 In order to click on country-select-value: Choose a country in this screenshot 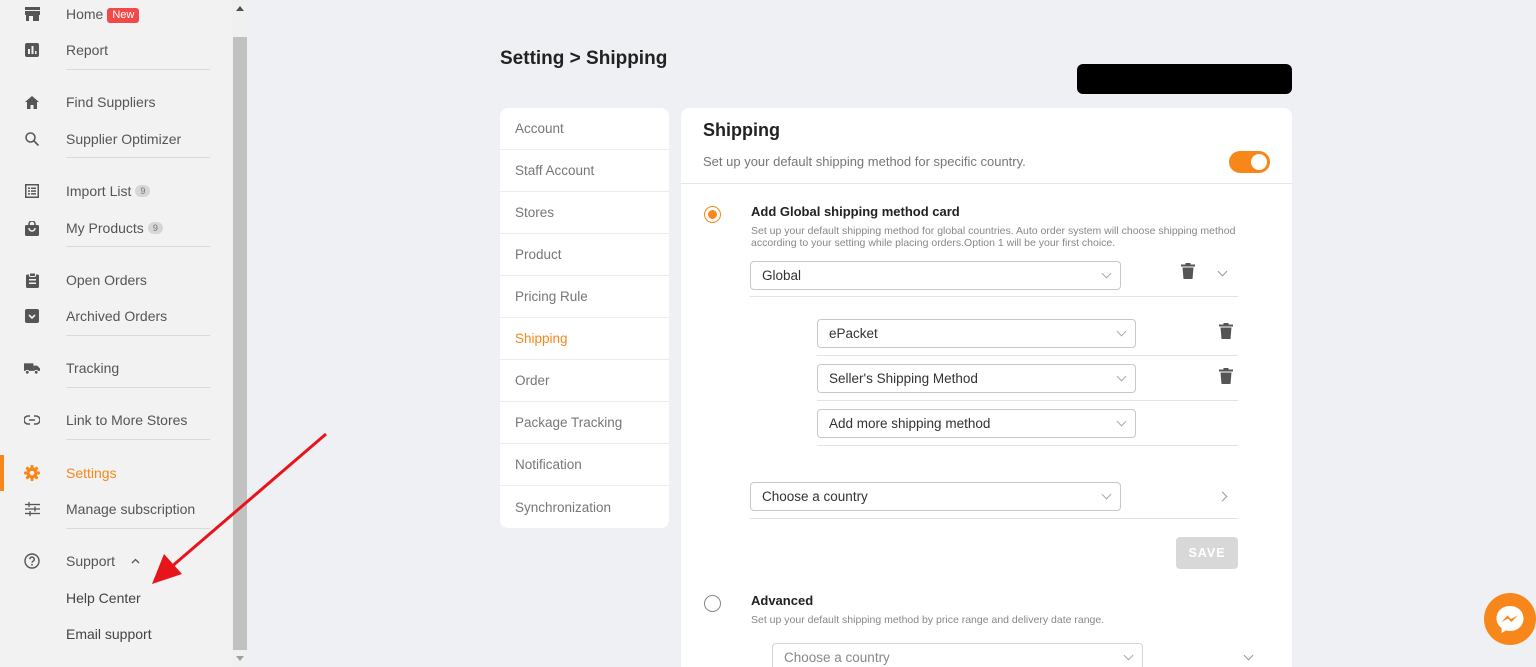, I will do `click(815, 496)`.